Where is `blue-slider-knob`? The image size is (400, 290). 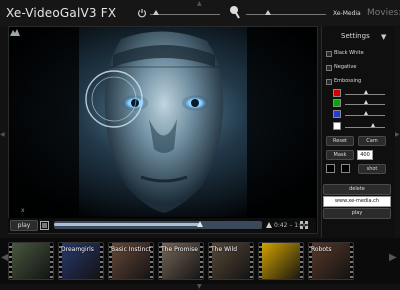 blue-slider-knob is located at coordinates (366, 113).